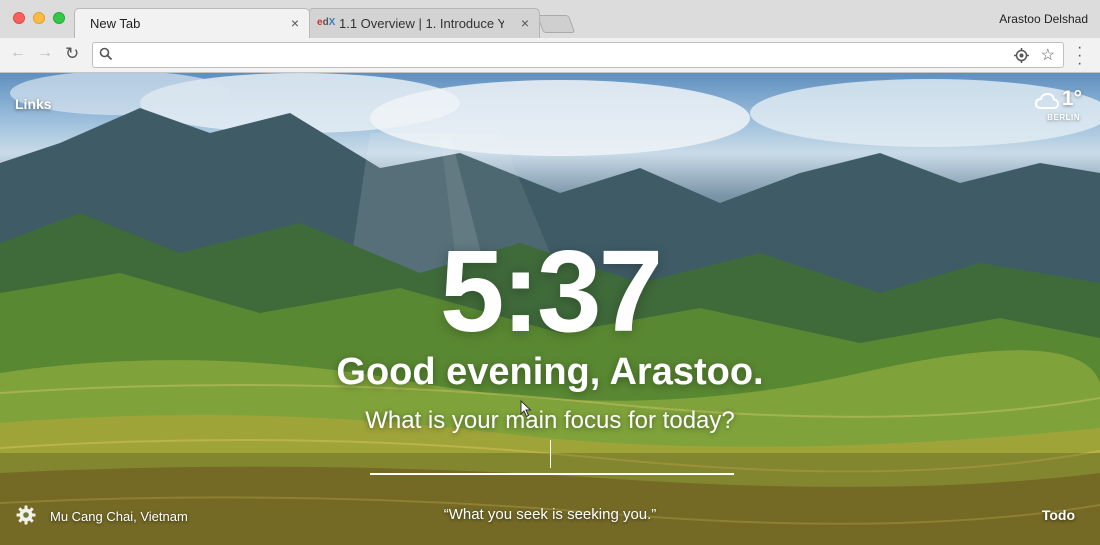 Image resolution: width=1100 pixels, height=545 pixels. What do you see at coordinates (556, 24) in the screenshot?
I see `new-tab-button` at bounding box center [556, 24].